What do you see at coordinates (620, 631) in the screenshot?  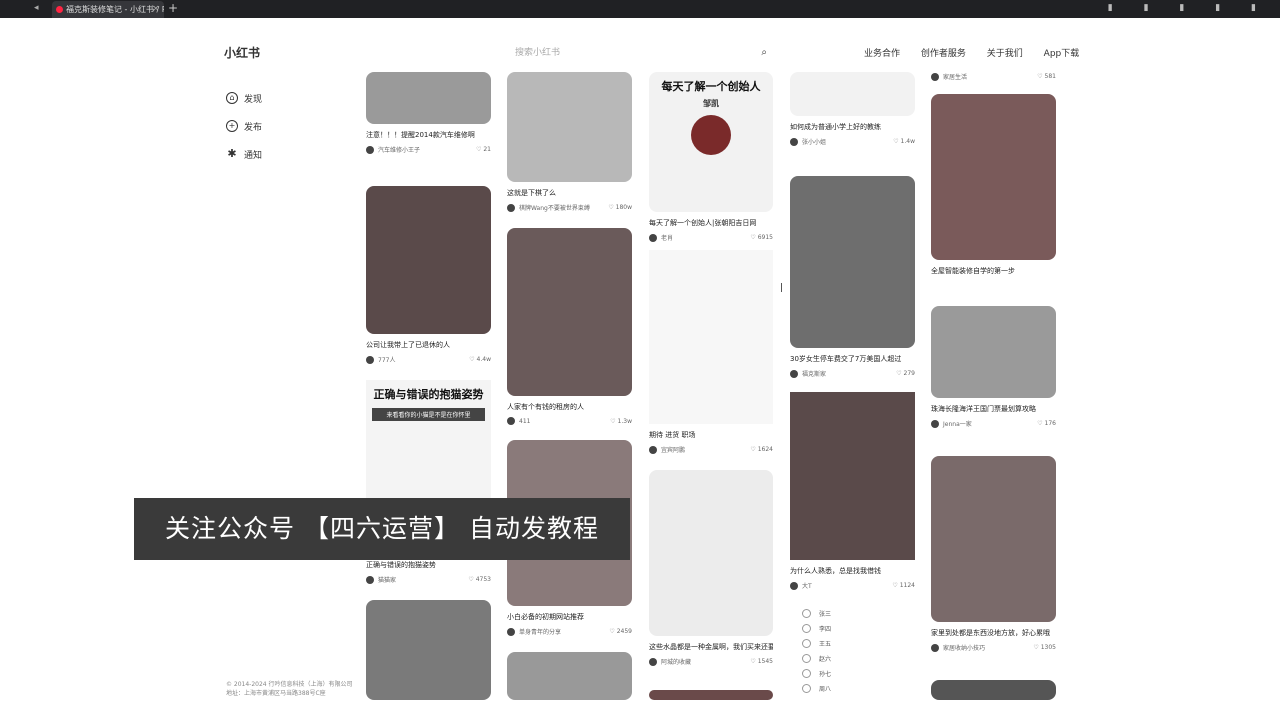 I see `card-likes: ♡ 2459` at bounding box center [620, 631].